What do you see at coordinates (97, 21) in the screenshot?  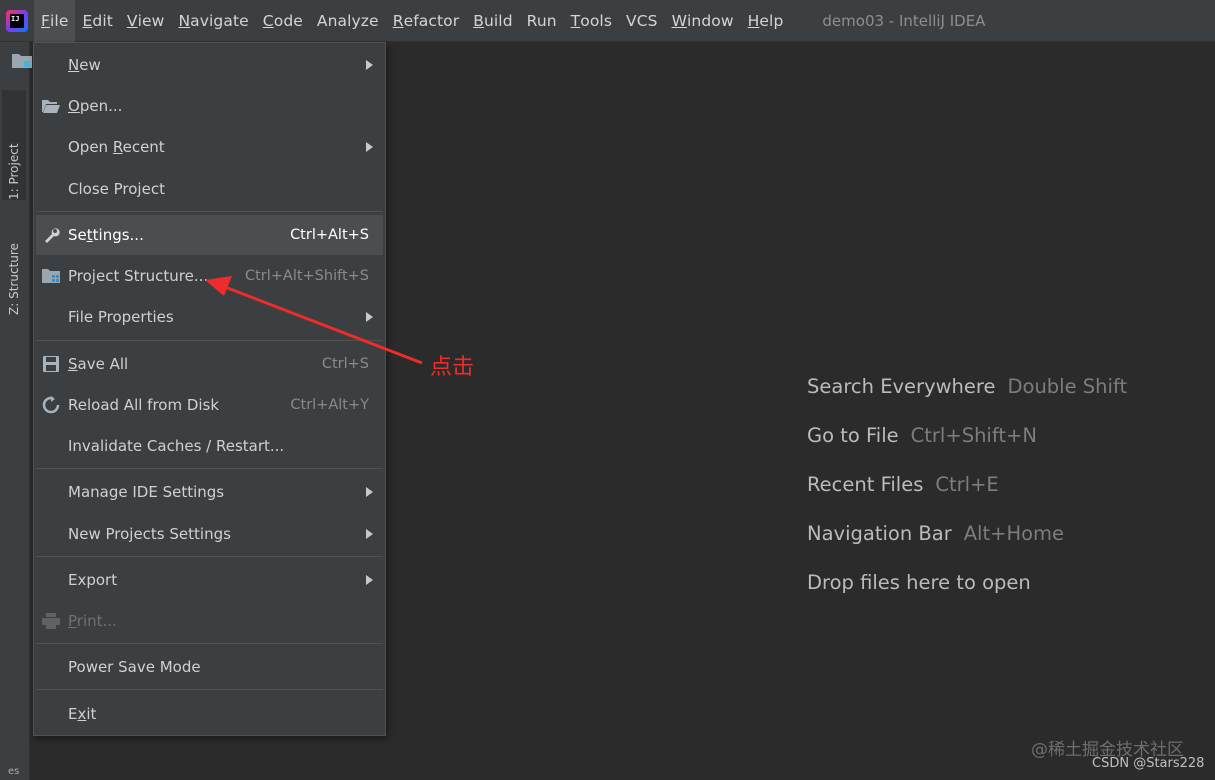 I see `menu-edit: Edit` at bounding box center [97, 21].